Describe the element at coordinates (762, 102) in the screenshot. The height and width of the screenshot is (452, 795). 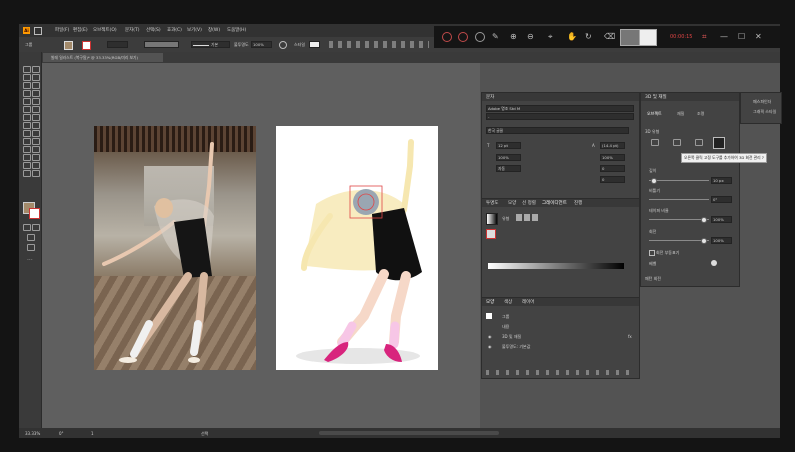
I see `dock-pathfinder: 패스파인더` at that location.